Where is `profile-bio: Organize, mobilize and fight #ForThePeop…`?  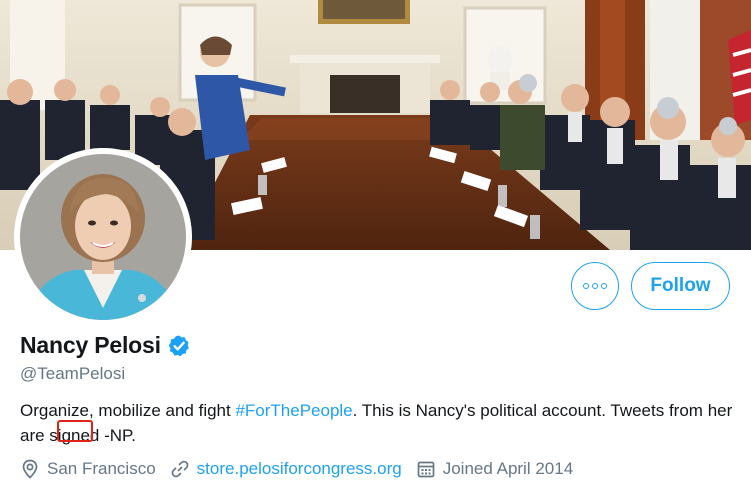
profile-bio: Organize, mobilize and fight #ForThePeop… is located at coordinates (377, 423).